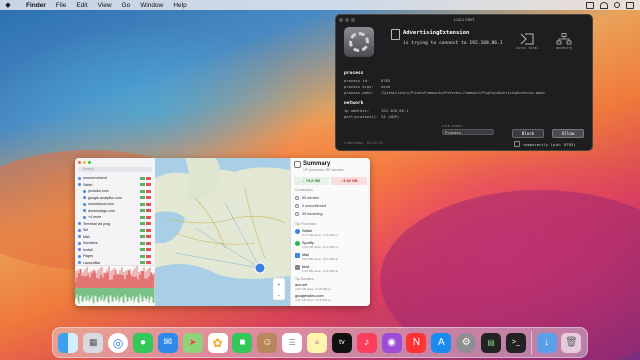 This screenshot has height=360, width=640. Describe the element at coordinates (126, 5) in the screenshot. I see `menu-go: Go` at that location.